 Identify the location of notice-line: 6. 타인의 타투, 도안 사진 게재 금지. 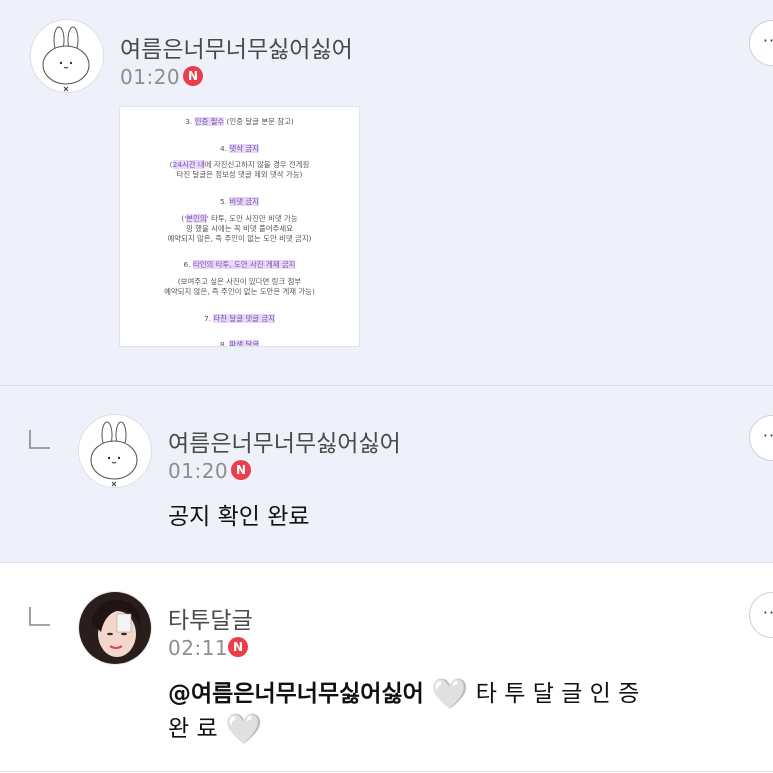
(239, 264).